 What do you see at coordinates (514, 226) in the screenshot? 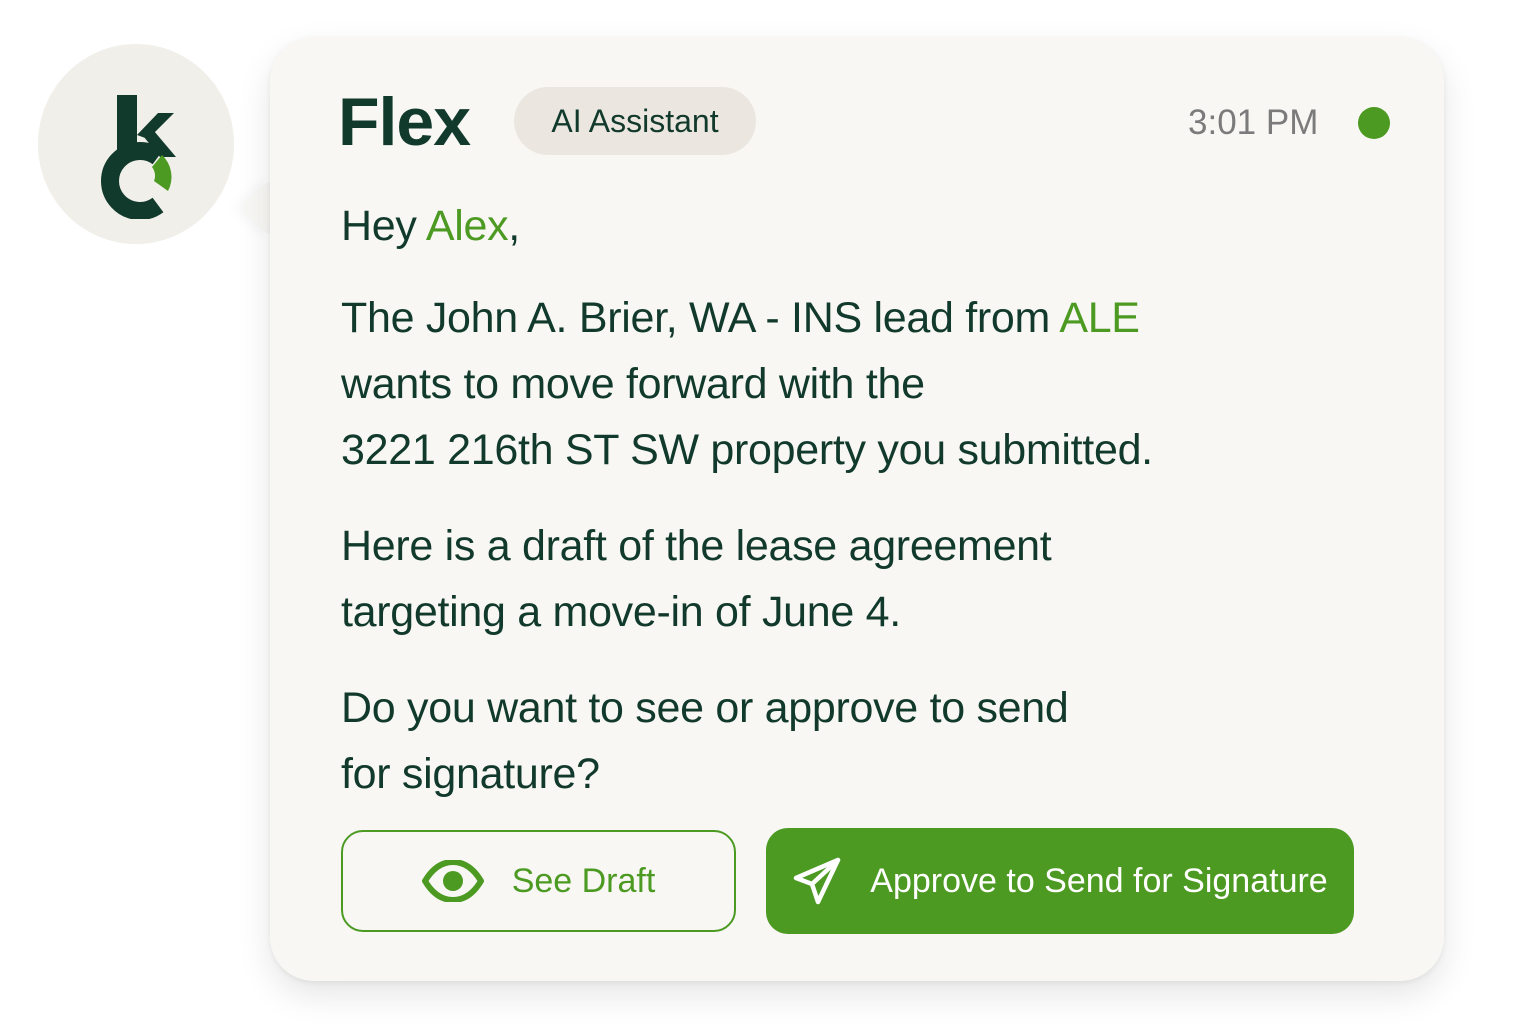
I see `greeting-suffix: ,` at bounding box center [514, 226].